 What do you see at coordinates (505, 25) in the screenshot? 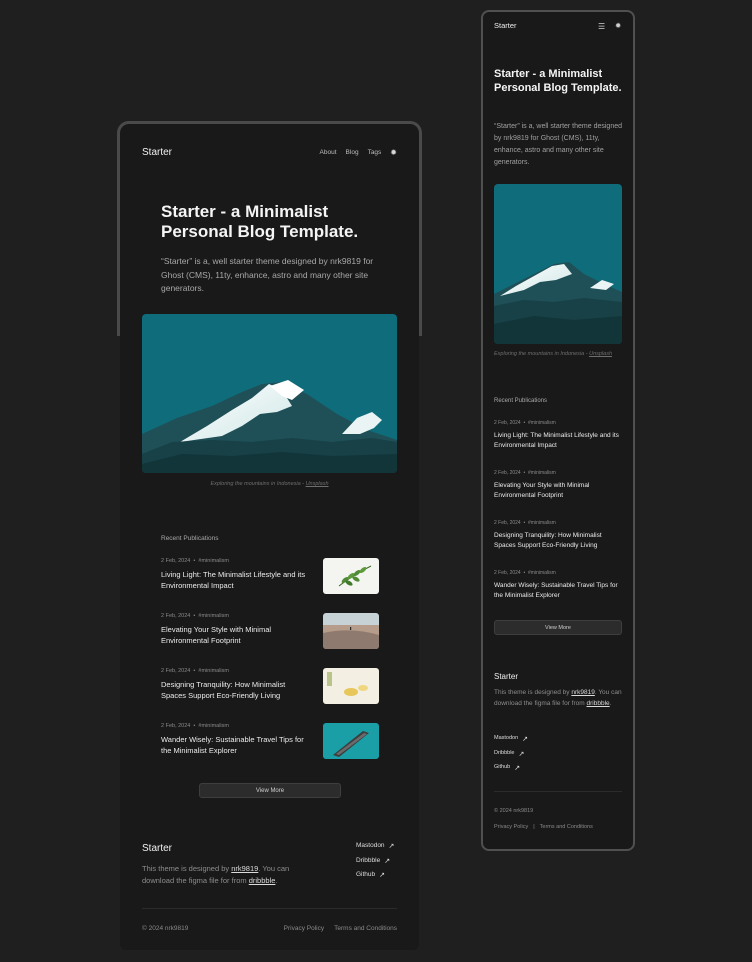
I see `brand-logo: Starter` at bounding box center [505, 25].